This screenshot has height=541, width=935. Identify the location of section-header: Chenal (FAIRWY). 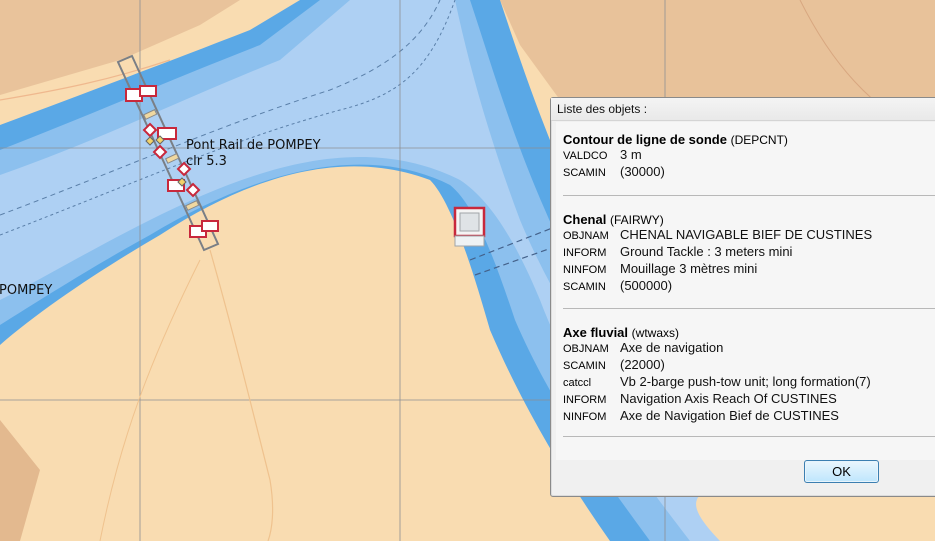
(748, 219).